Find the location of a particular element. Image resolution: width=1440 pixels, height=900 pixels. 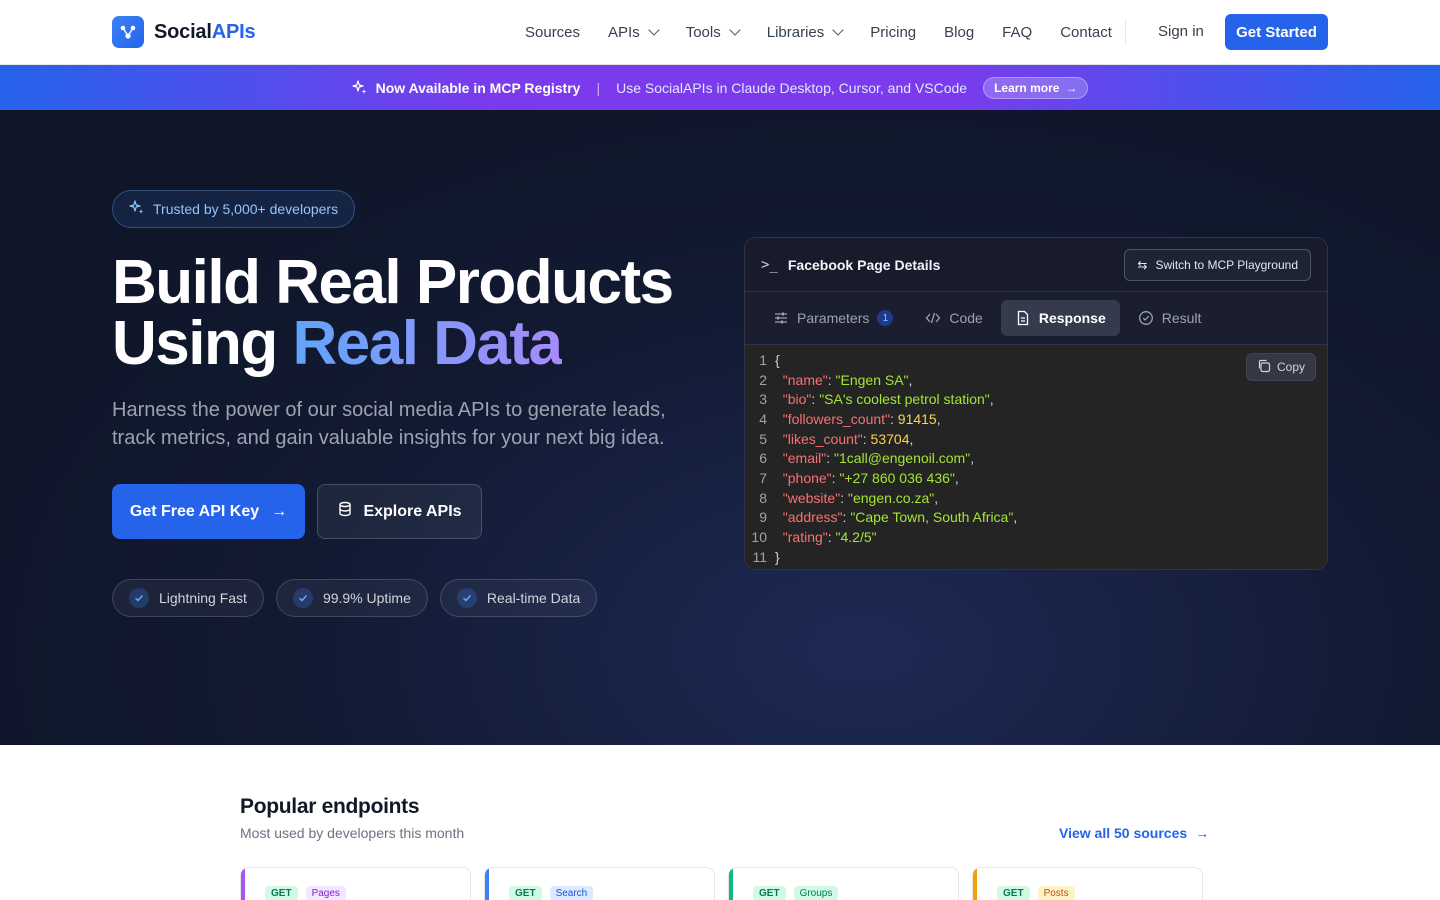

feature-badge: Real-time Data is located at coordinates (518, 598).